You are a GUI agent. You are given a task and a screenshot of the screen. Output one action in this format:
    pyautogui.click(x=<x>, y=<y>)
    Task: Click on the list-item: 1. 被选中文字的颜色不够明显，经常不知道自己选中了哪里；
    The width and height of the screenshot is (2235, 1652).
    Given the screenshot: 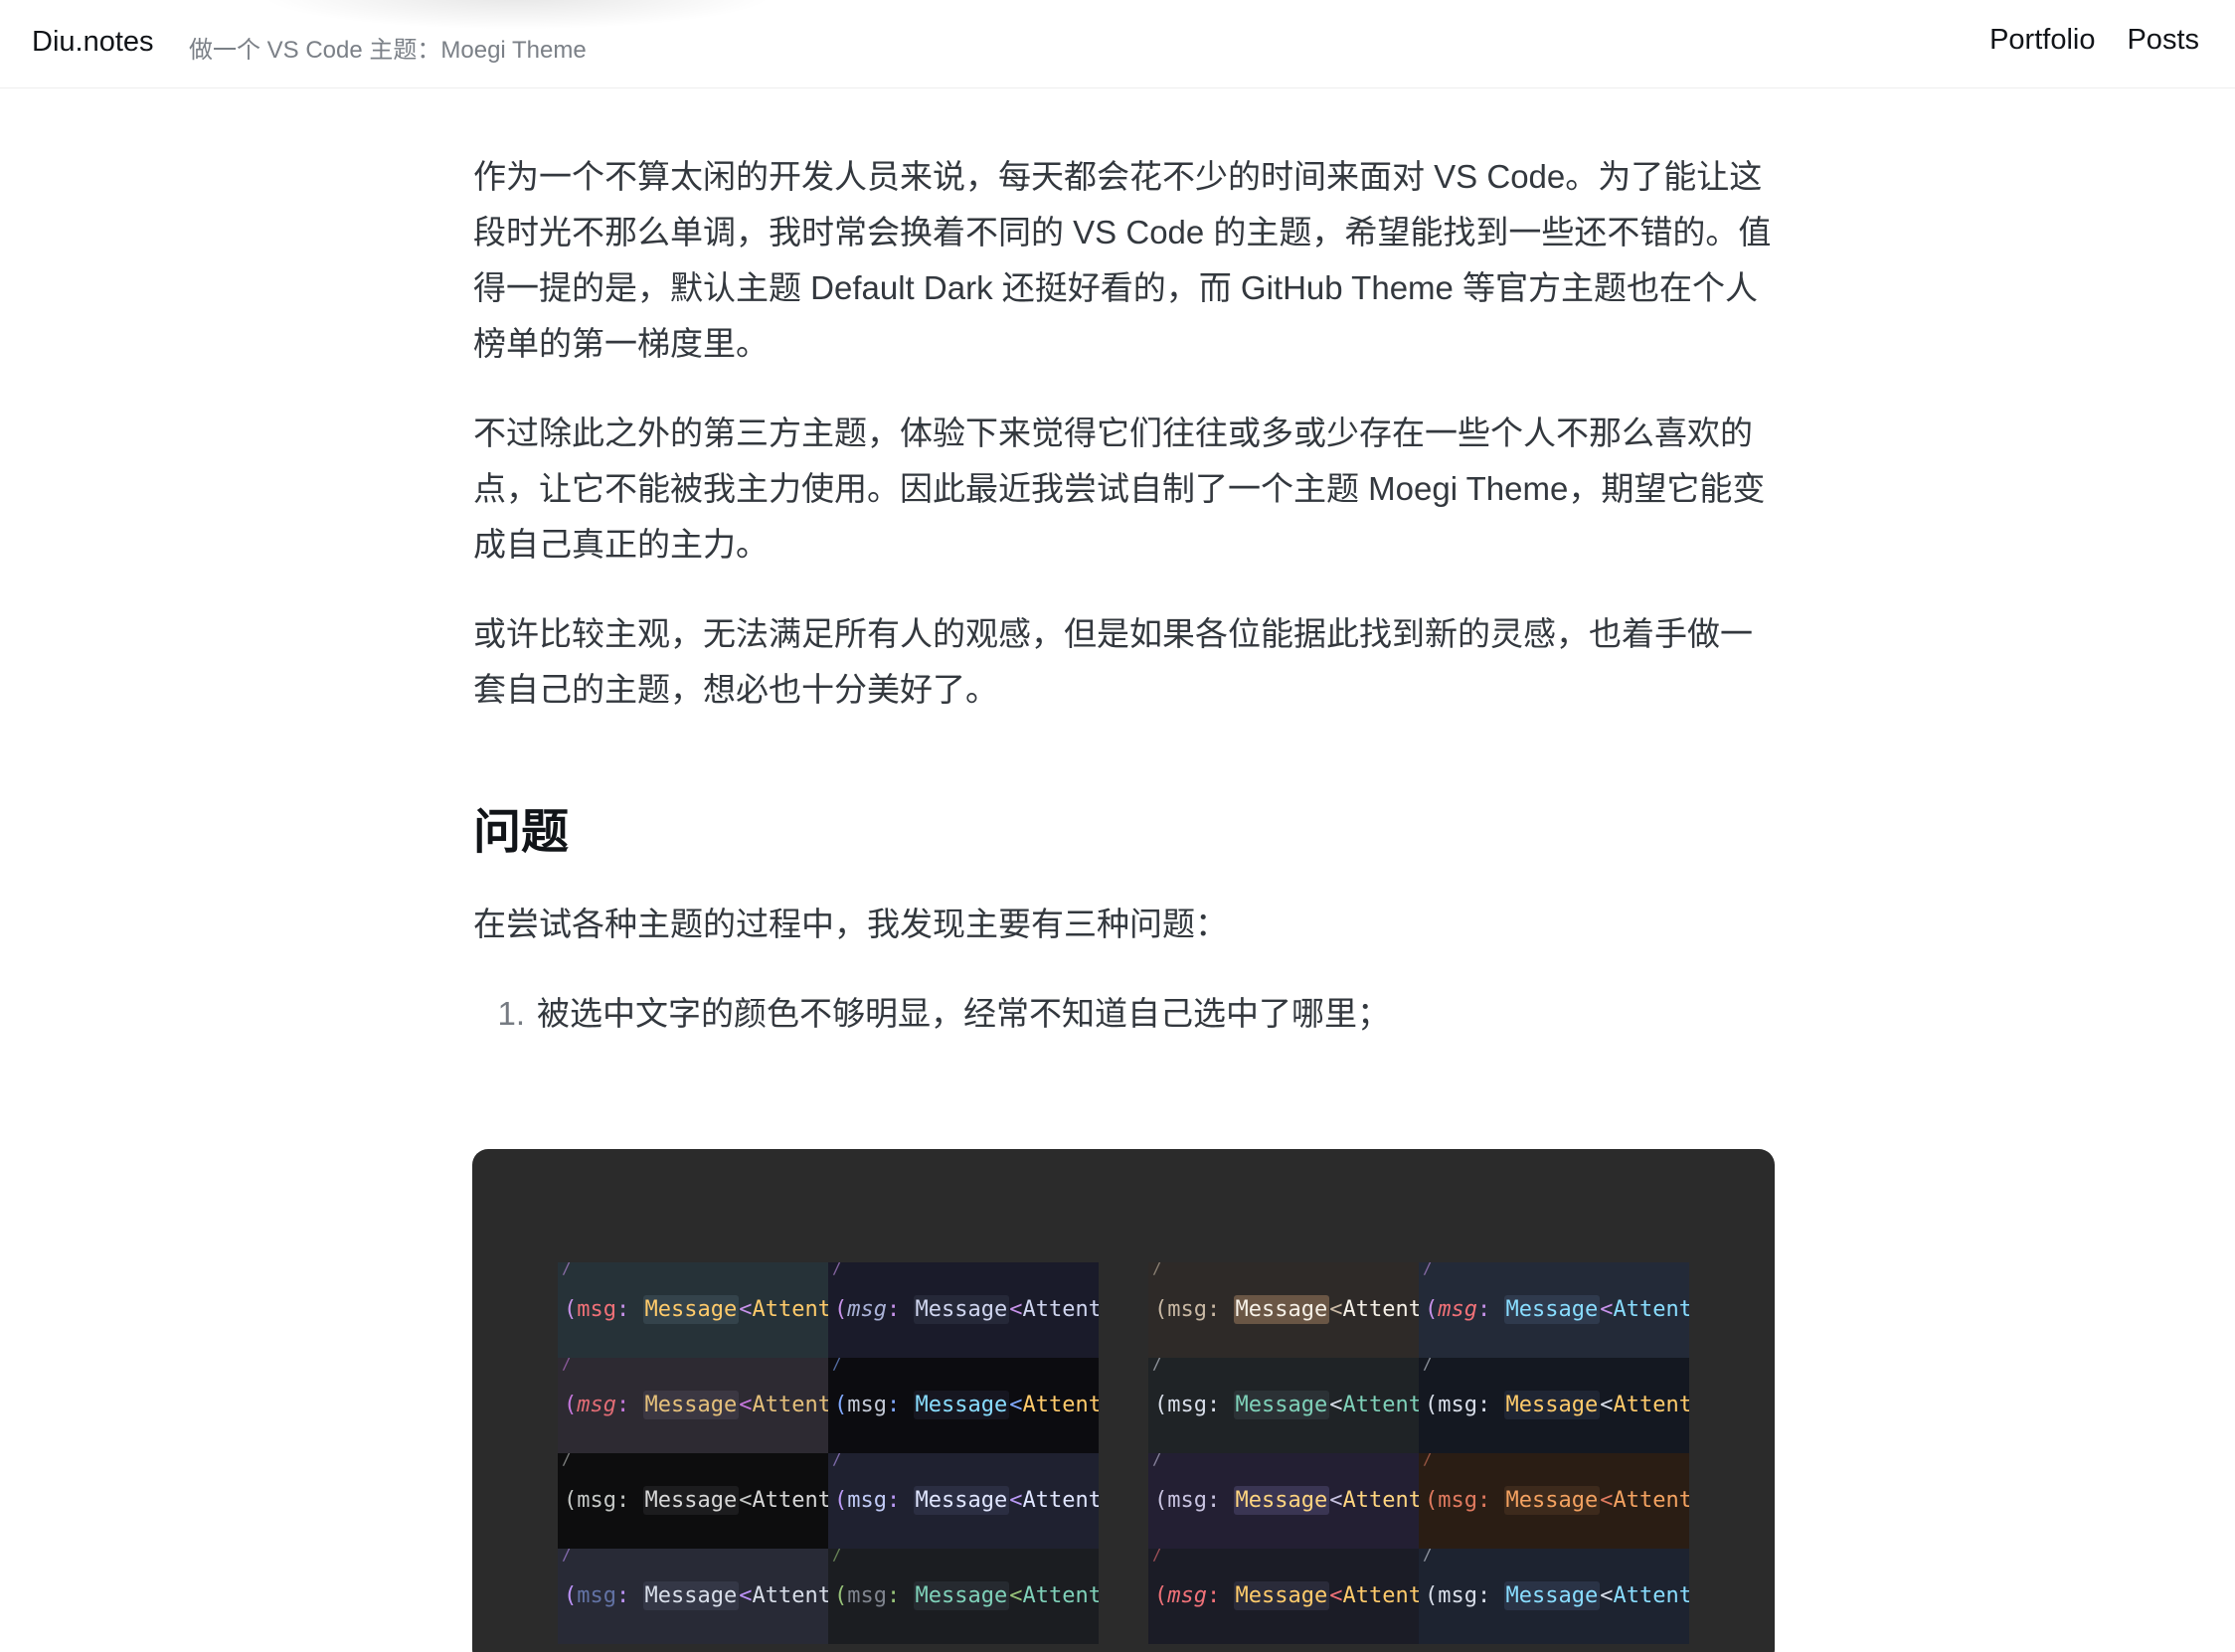 What is the action you would take?
    pyautogui.click(x=1124, y=1014)
    